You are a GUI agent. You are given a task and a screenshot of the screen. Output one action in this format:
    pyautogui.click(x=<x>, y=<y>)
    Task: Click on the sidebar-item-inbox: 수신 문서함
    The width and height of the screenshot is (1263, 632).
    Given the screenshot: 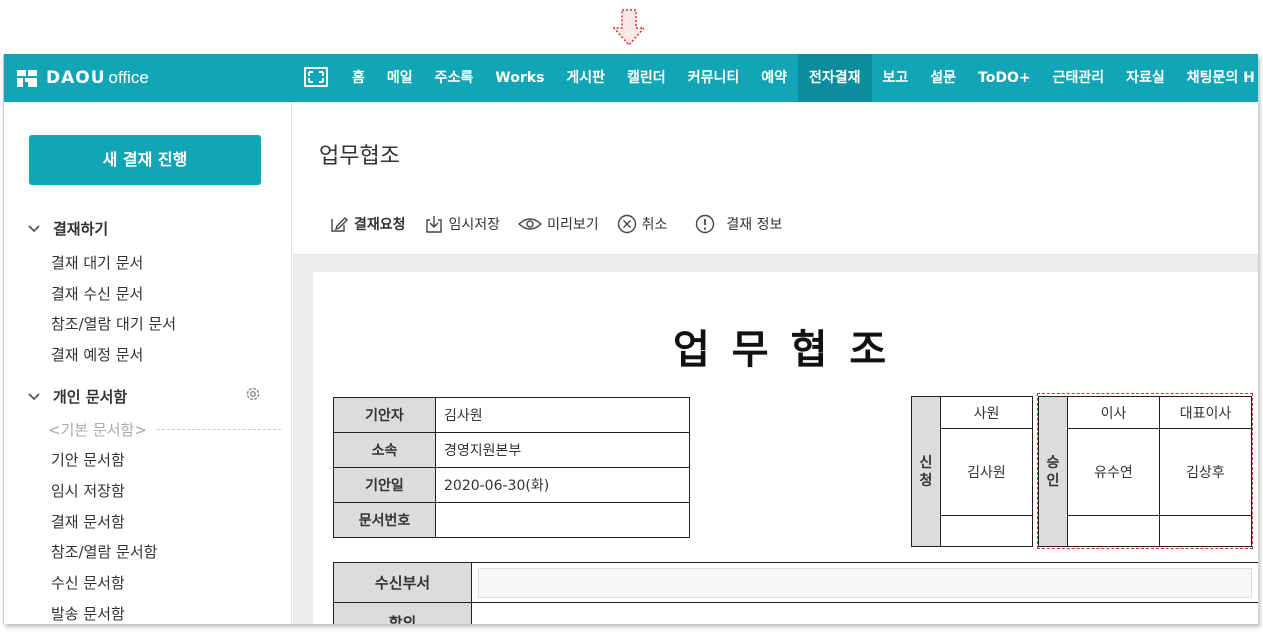 What is the action you would take?
    pyautogui.click(x=88, y=582)
    